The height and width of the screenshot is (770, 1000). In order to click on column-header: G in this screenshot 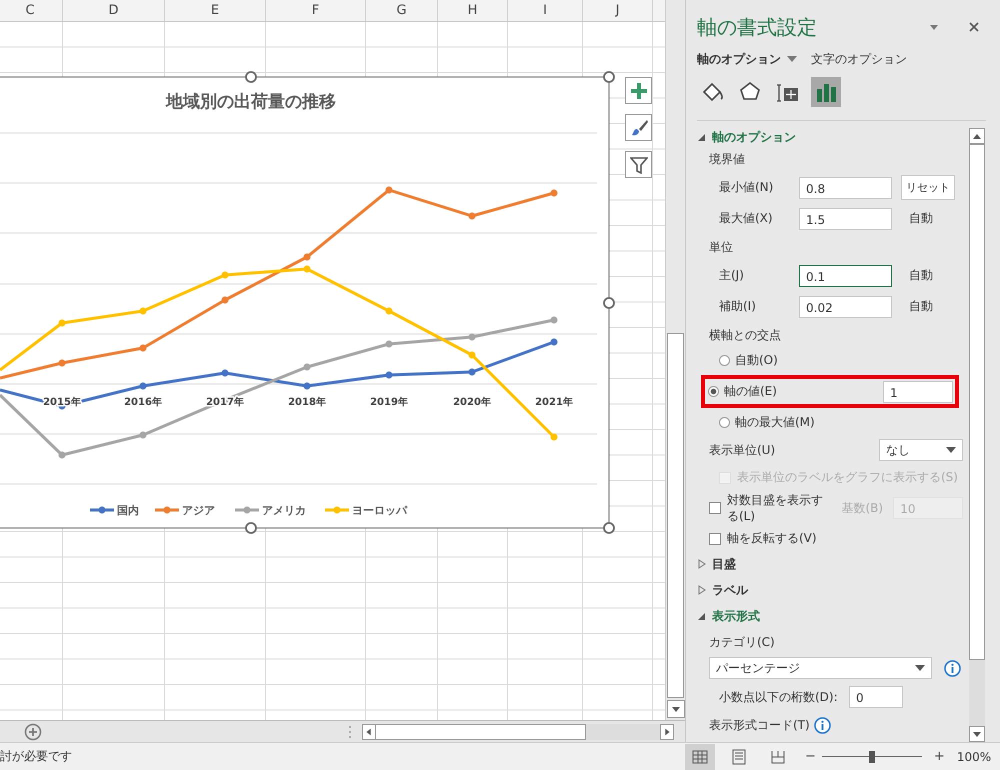, I will do `click(402, 10)`.